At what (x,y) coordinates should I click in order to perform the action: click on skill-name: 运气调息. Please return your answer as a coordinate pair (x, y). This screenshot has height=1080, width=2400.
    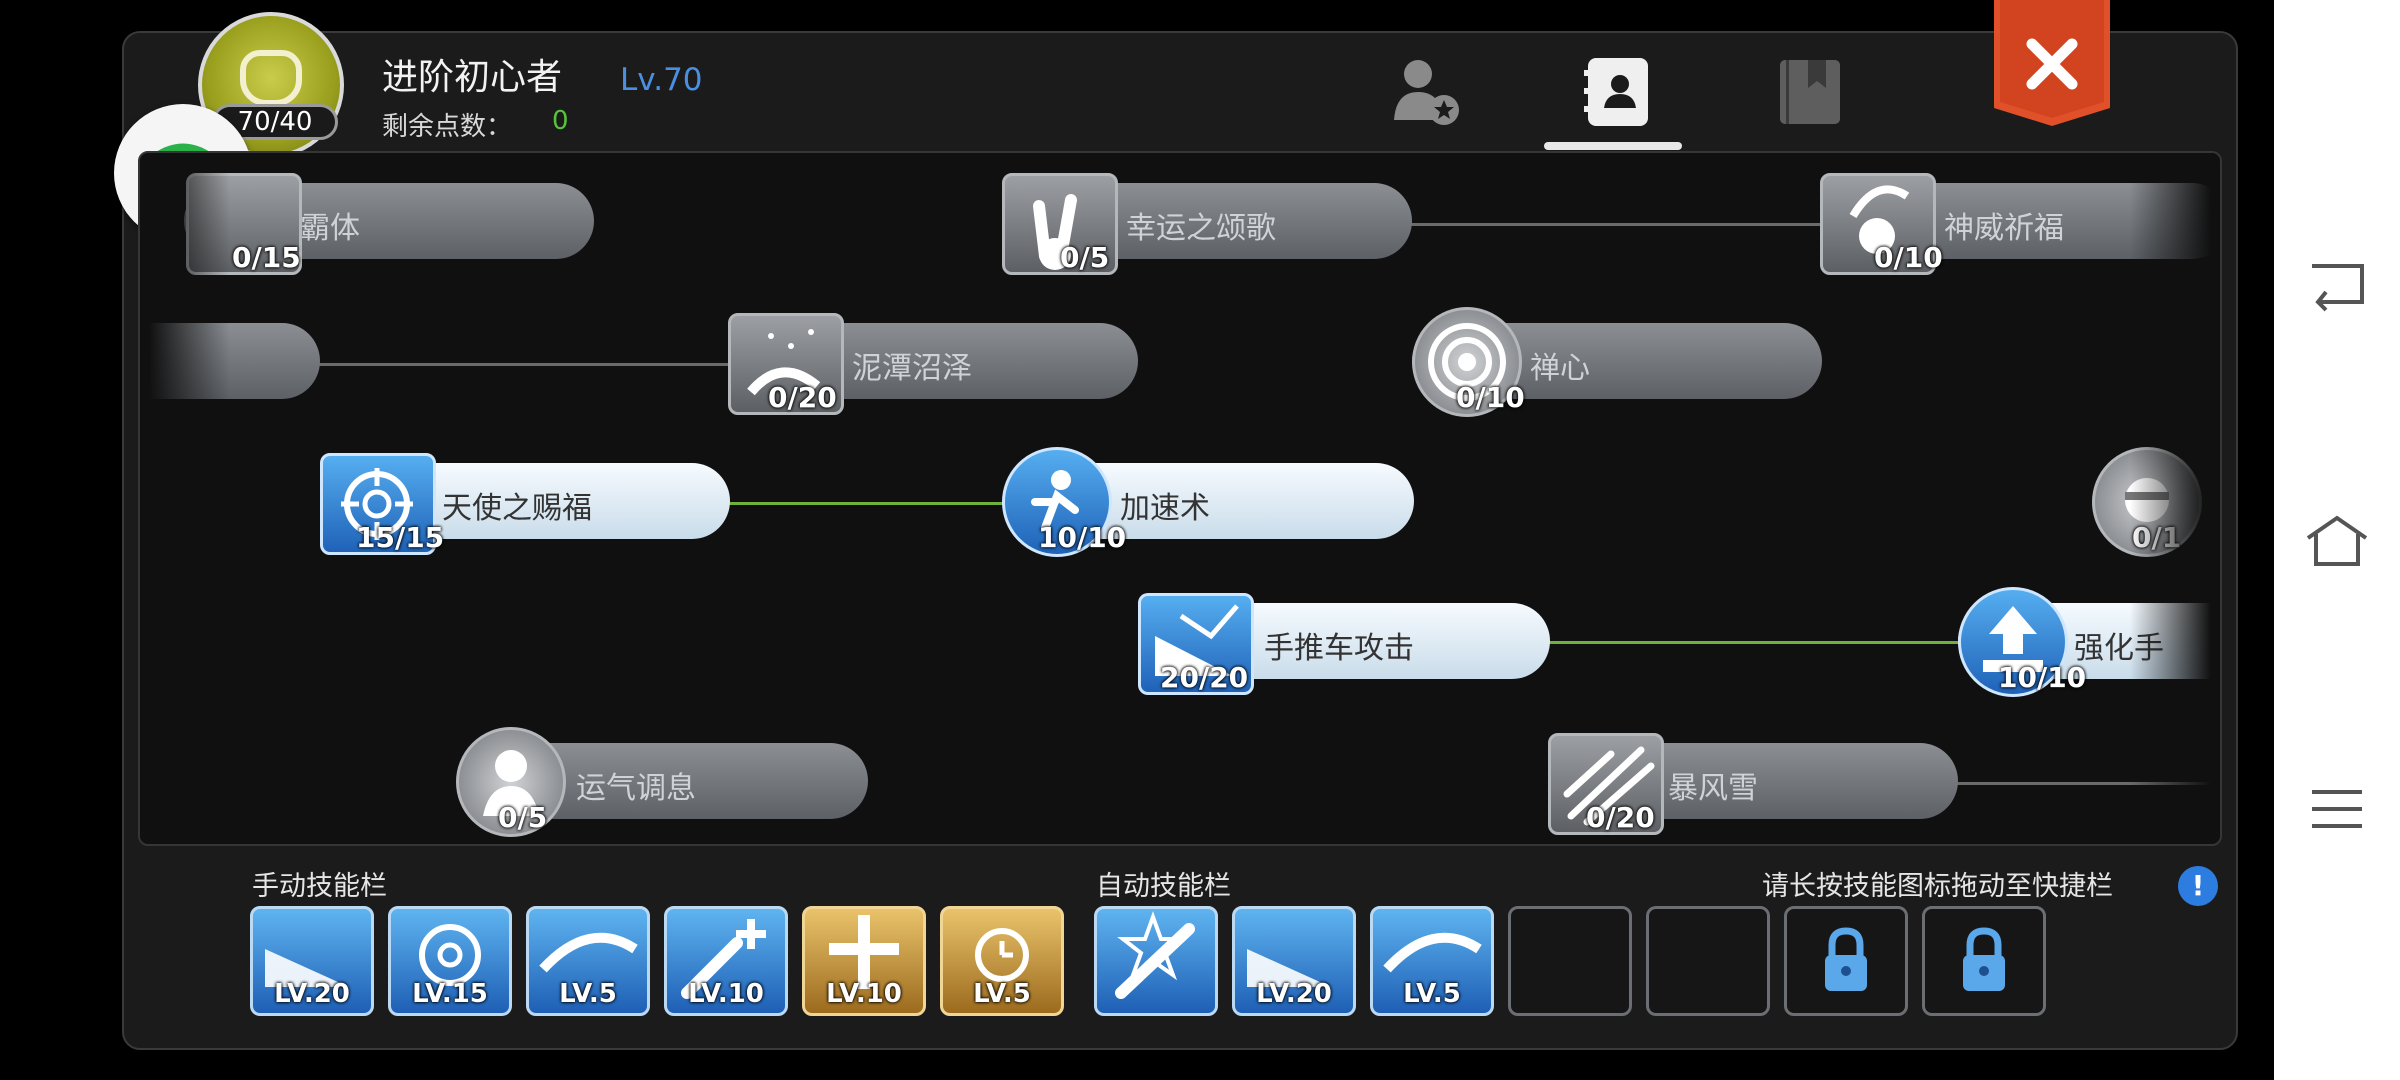
    Looking at the image, I should click on (636, 788).